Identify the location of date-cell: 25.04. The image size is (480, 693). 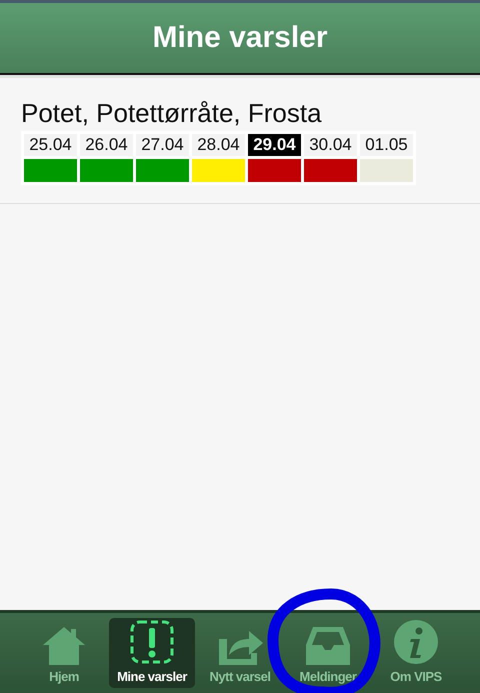
(50, 145).